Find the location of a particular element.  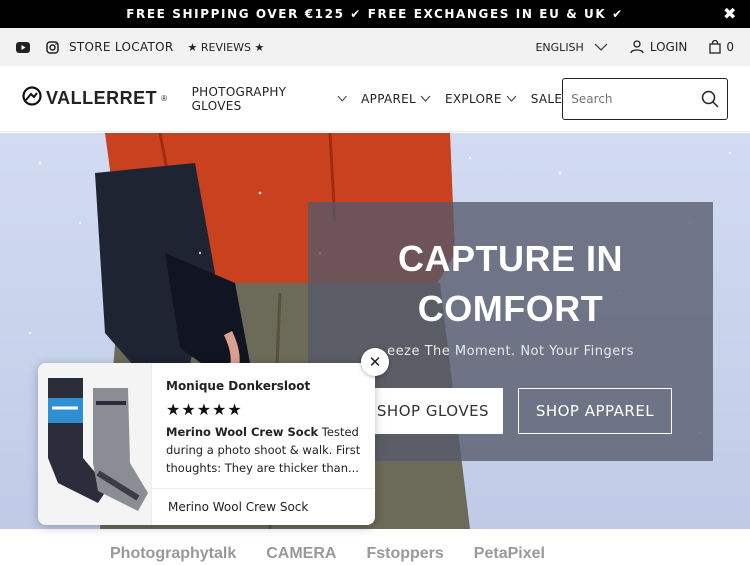

product-image is located at coordinates (94, 444).